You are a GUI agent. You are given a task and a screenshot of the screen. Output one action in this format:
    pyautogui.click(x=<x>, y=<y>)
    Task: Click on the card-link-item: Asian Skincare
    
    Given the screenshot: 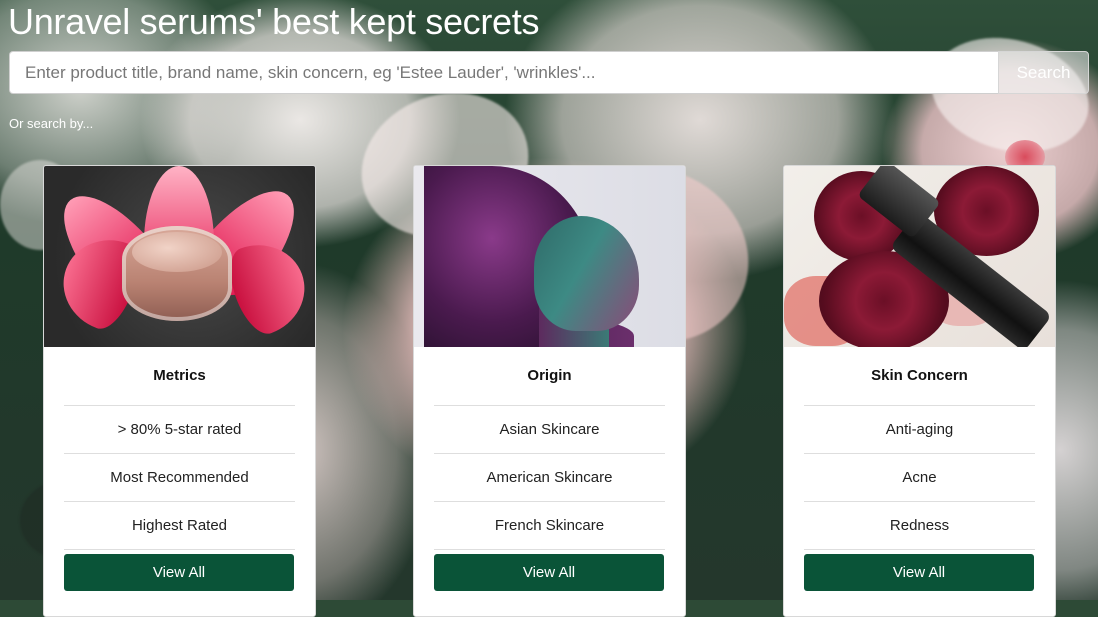 What is the action you would take?
    pyautogui.click(x=549, y=430)
    